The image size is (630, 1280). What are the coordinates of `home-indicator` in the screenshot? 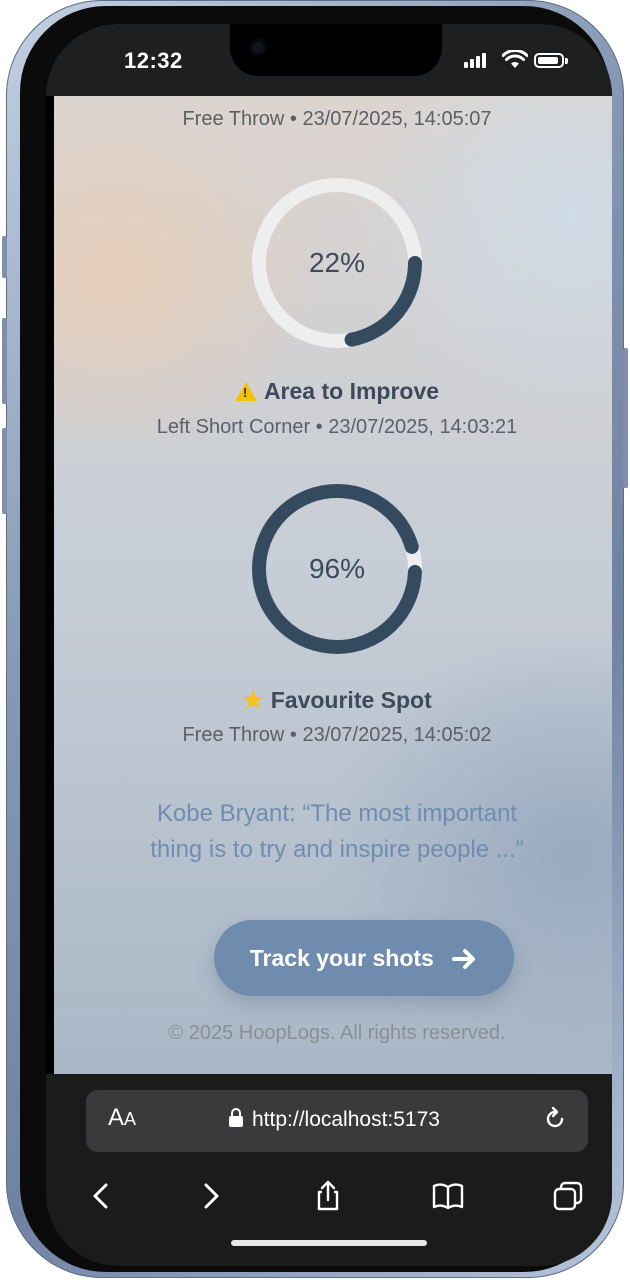 It's located at (329, 1243).